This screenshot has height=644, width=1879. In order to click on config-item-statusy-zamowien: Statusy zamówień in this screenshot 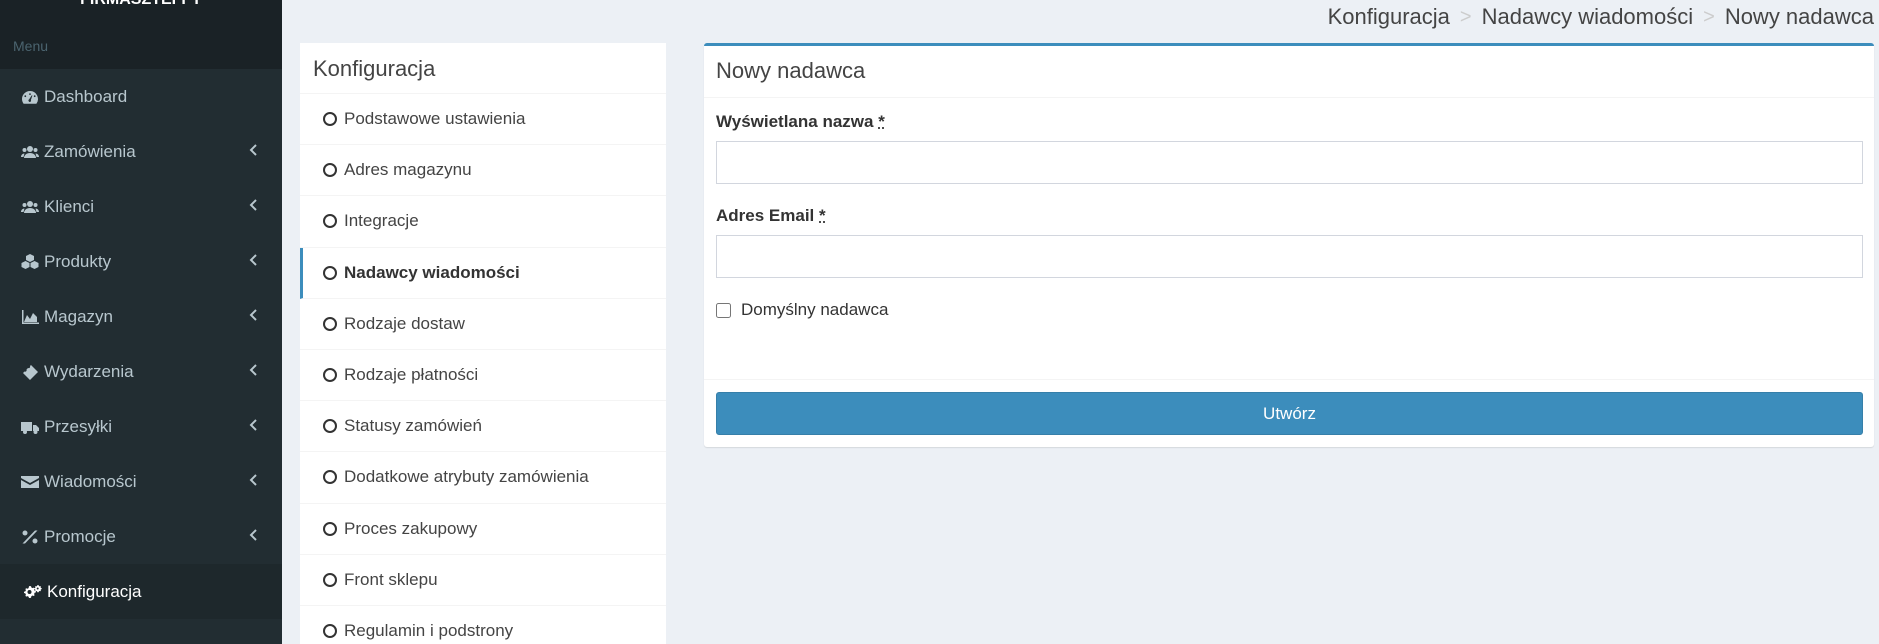, I will do `click(483, 427)`.